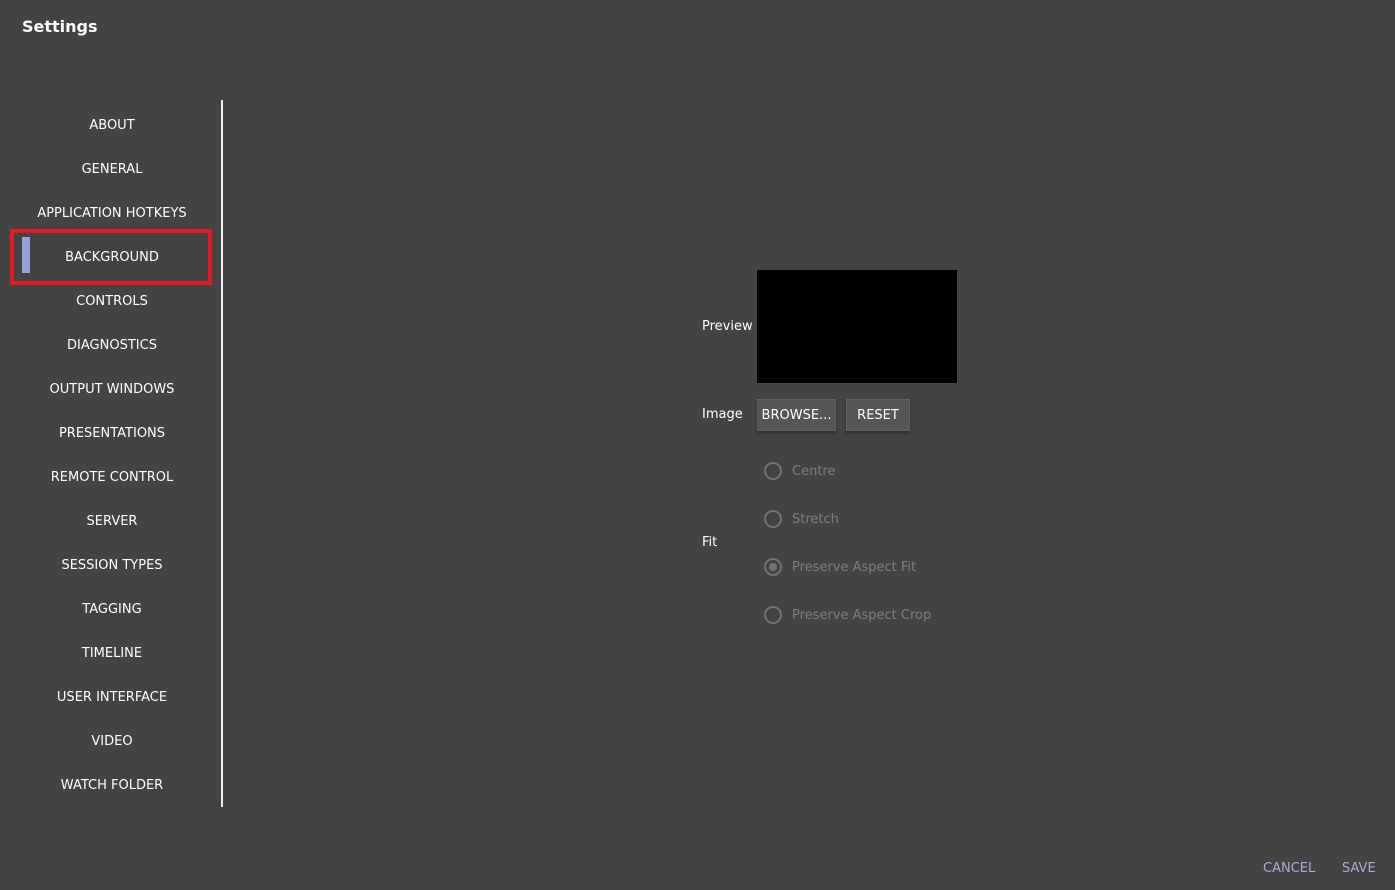  I want to click on sidebar-item-label: OUTPUT WINDOWS, so click(112, 389).